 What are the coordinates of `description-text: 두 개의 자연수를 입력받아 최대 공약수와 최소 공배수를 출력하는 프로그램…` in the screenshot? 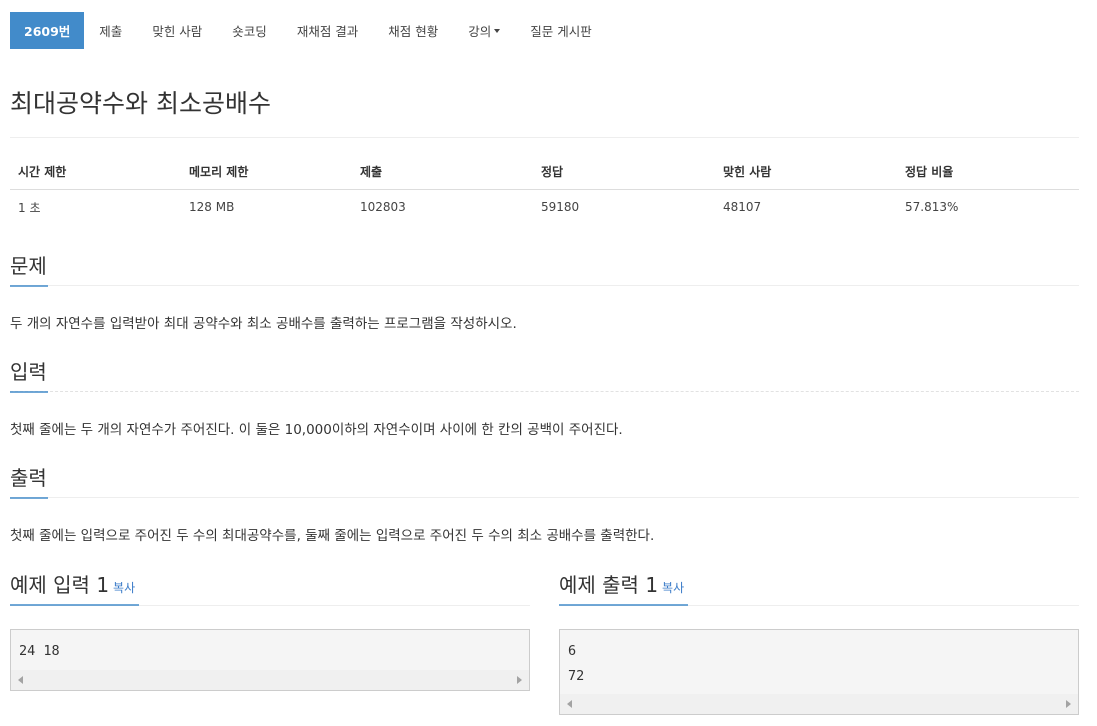 It's located at (263, 324).